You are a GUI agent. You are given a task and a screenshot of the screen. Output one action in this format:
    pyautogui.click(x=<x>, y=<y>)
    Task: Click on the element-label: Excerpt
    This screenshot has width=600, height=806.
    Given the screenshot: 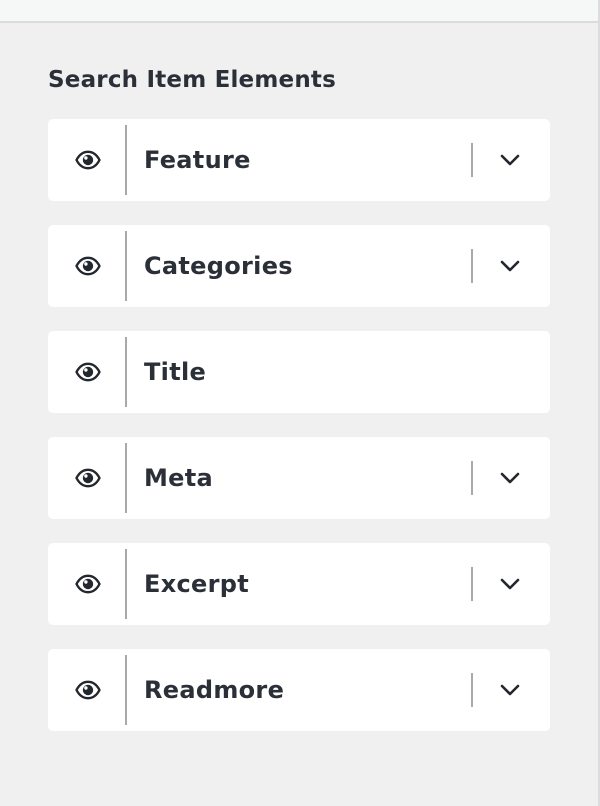 What is the action you would take?
    pyautogui.click(x=196, y=584)
    